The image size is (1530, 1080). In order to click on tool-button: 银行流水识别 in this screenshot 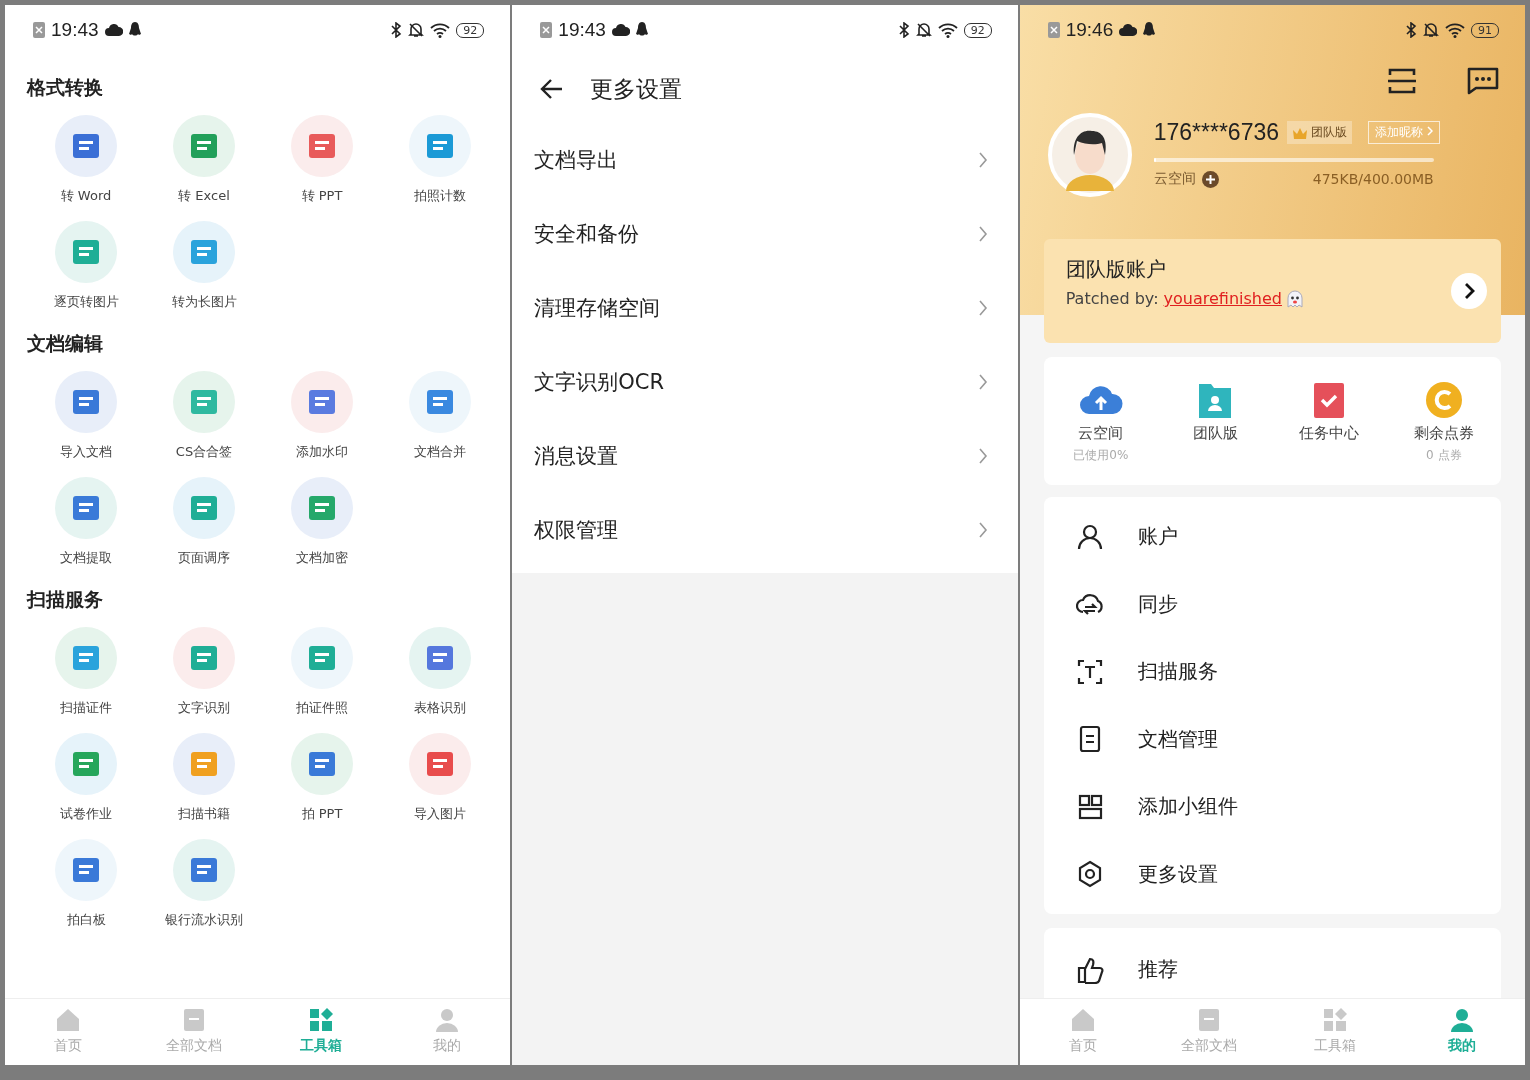, I will do `click(204, 884)`.